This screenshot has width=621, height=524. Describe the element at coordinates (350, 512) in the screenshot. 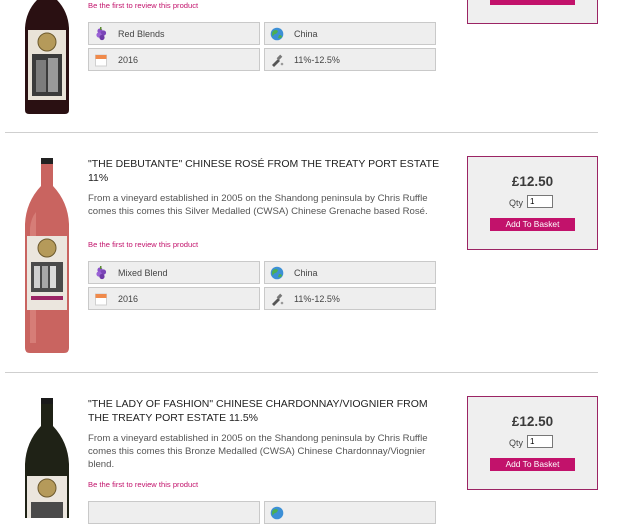

I see `attr-country` at that location.